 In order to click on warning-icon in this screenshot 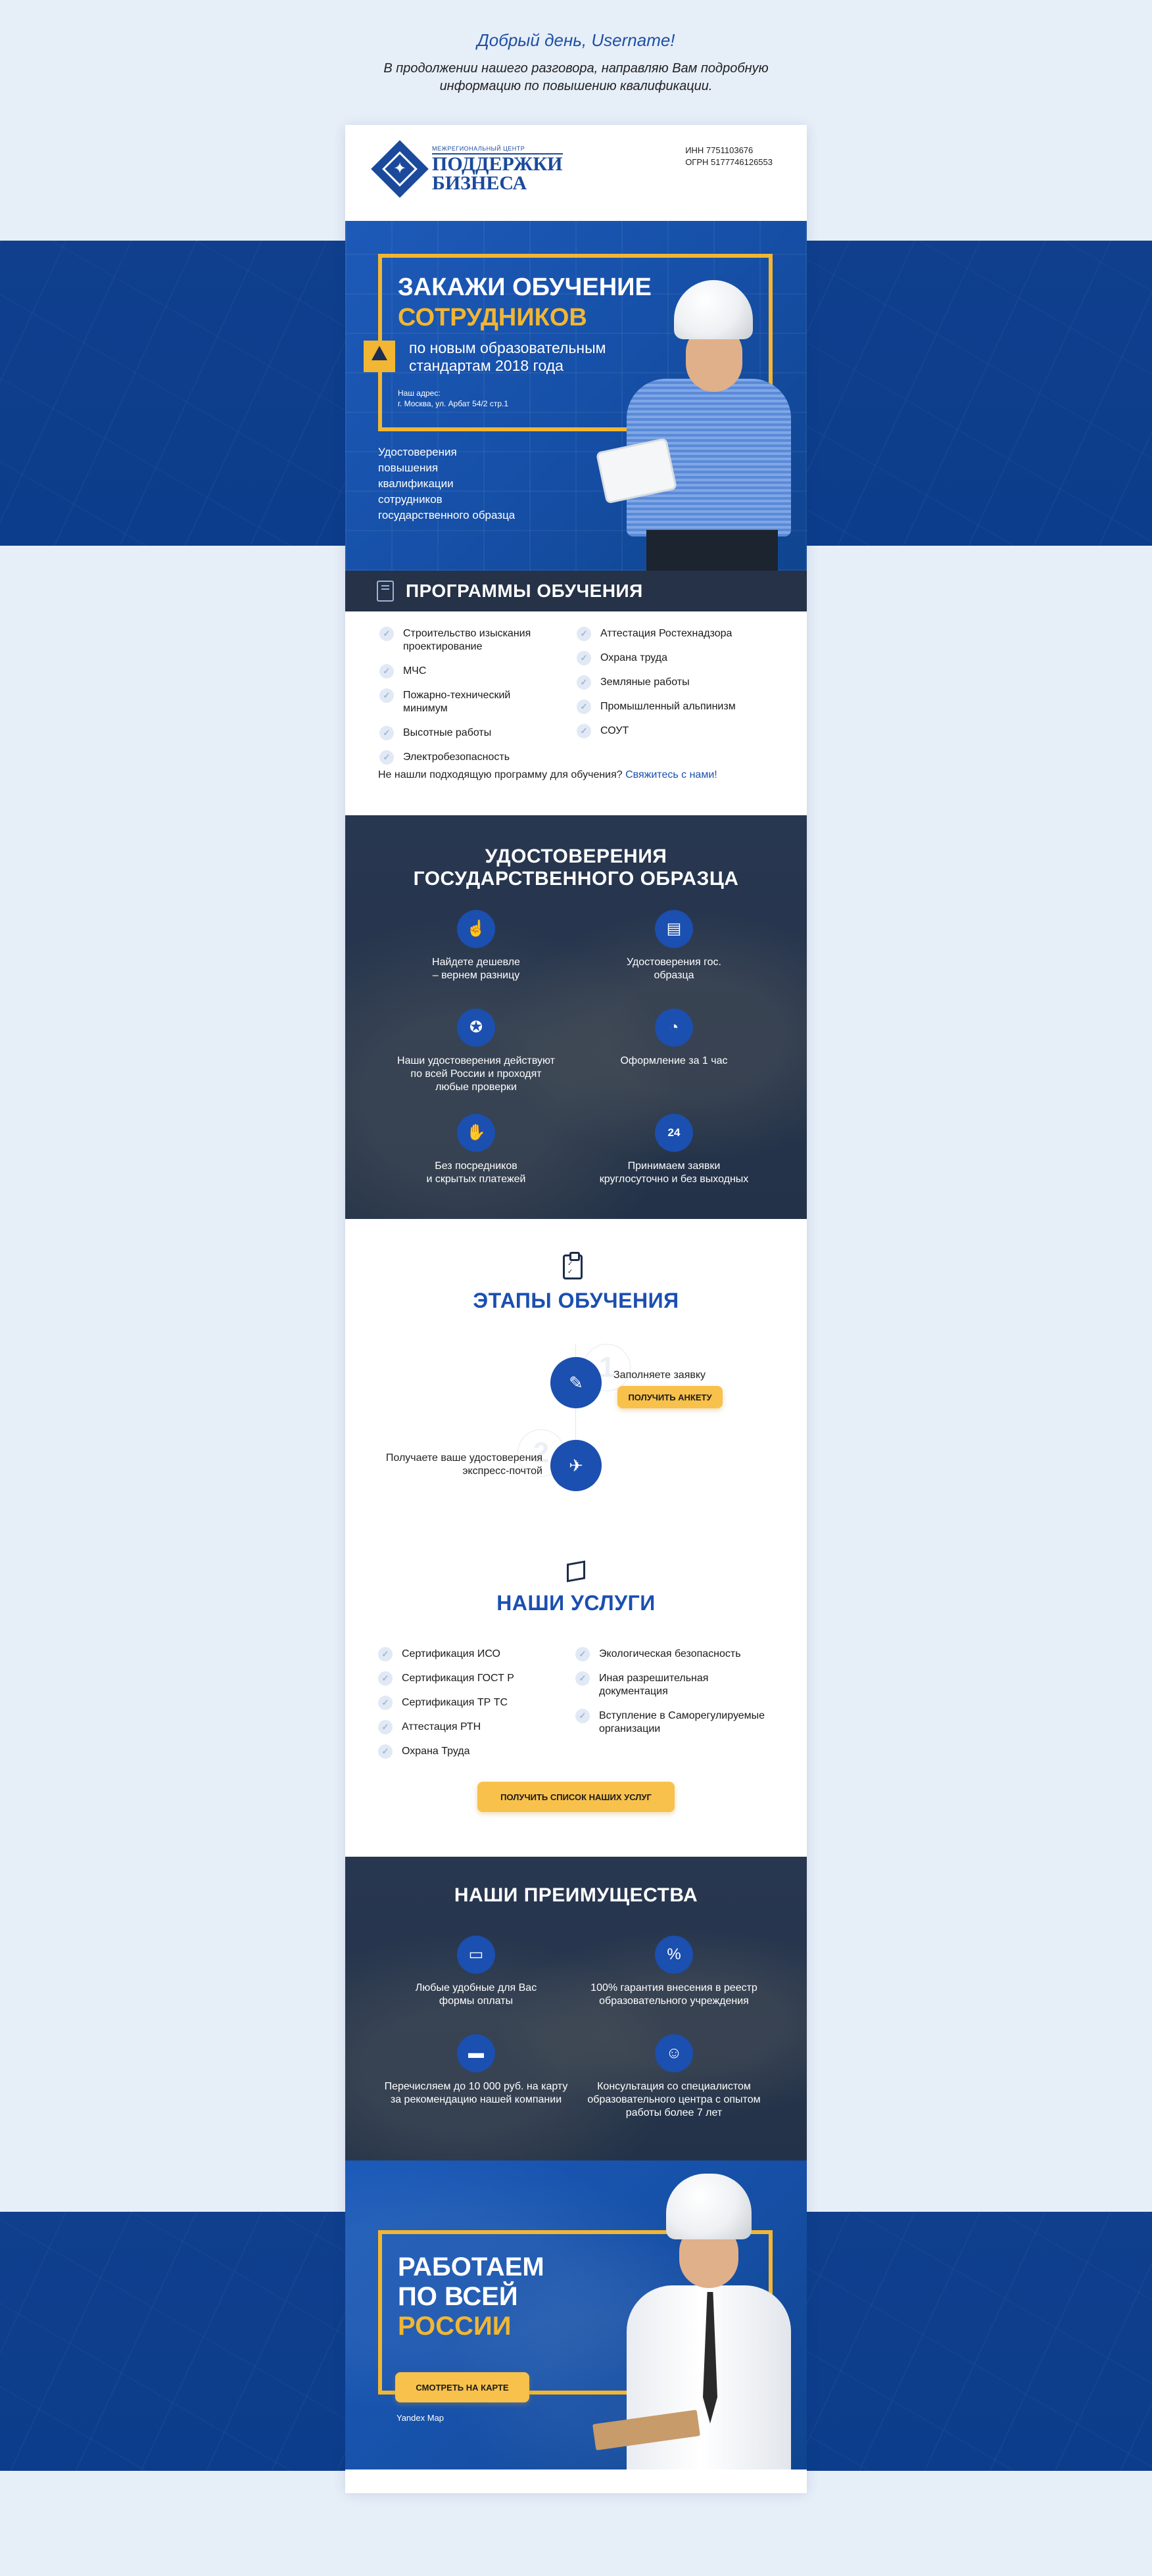, I will do `click(379, 357)`.